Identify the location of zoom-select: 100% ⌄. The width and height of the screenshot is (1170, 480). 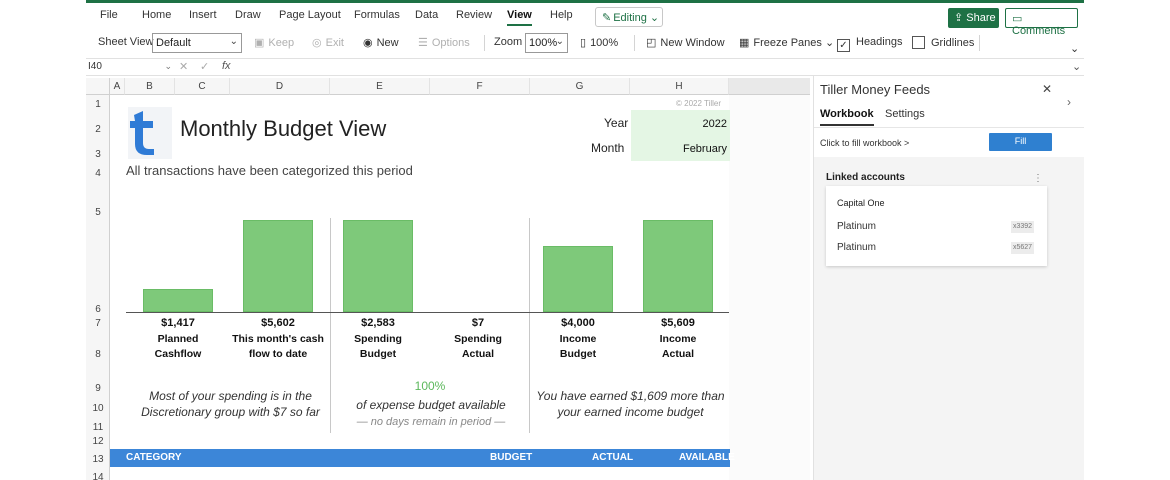
(546, 43).